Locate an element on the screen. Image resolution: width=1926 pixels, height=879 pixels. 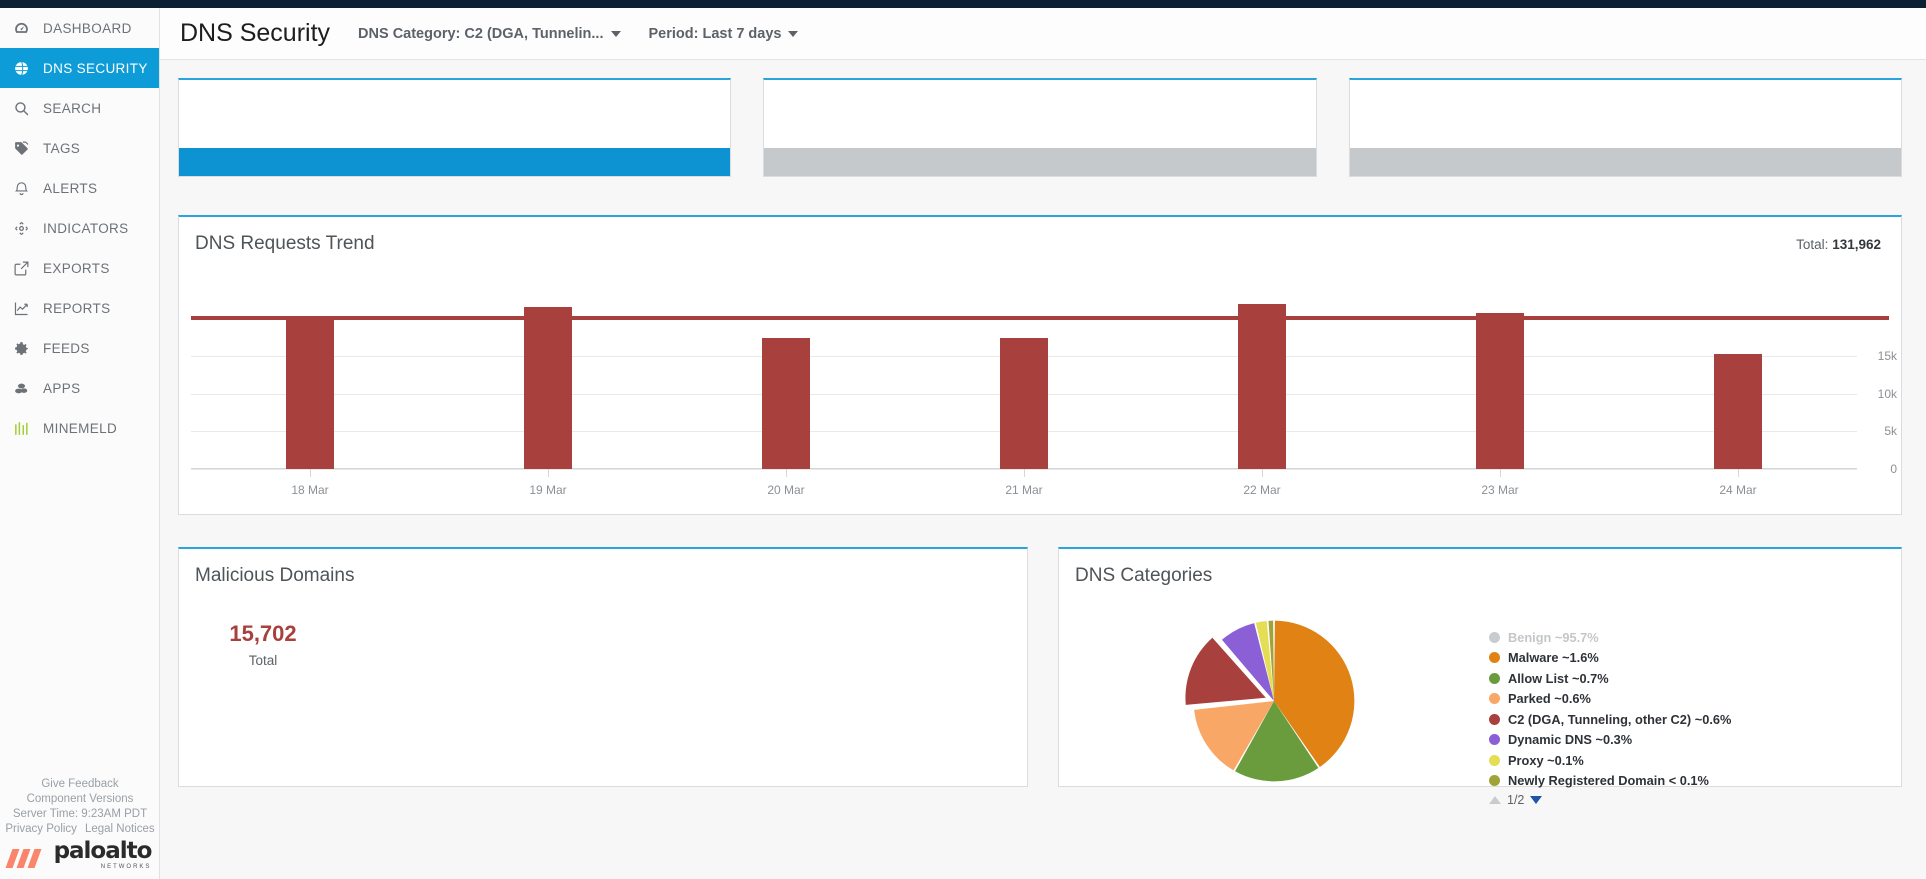
top-strip is located at coordinates (963, 4).